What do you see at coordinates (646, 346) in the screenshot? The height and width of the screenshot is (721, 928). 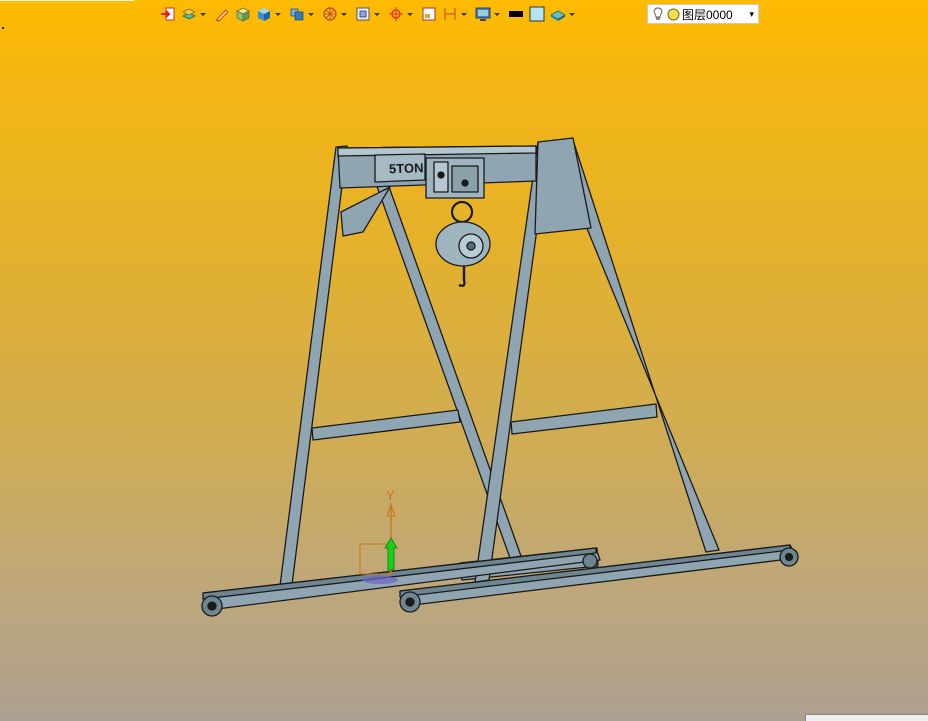 I see `right-frame-rear-leg` at bounding box center [646, 346].